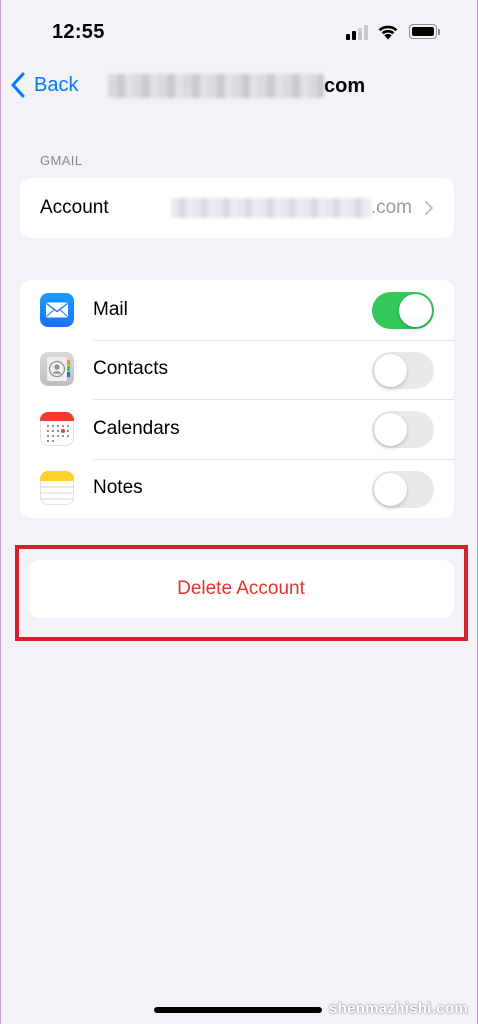 The height and width of the screenshot is (1024, 478). I want to click on battery-cap, so click(439, 32).